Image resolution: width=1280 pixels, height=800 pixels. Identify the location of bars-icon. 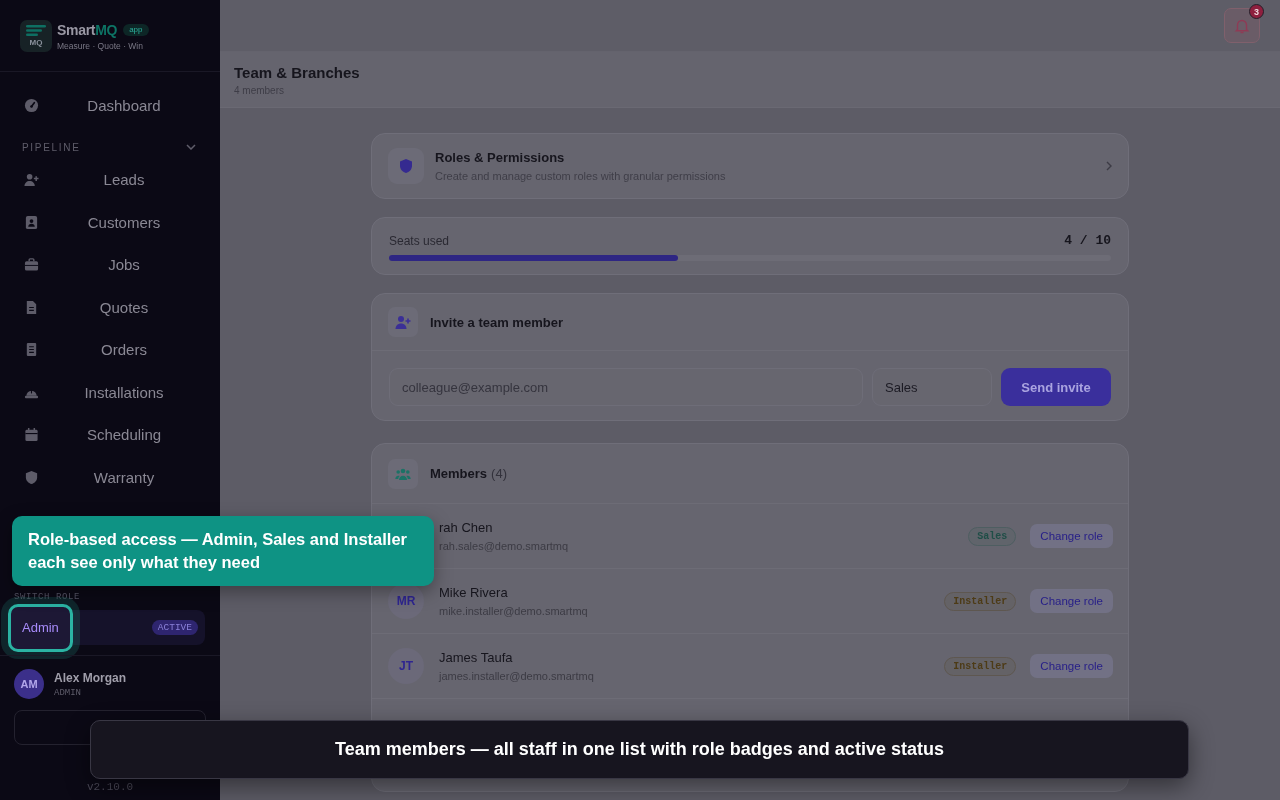
(36, 30).